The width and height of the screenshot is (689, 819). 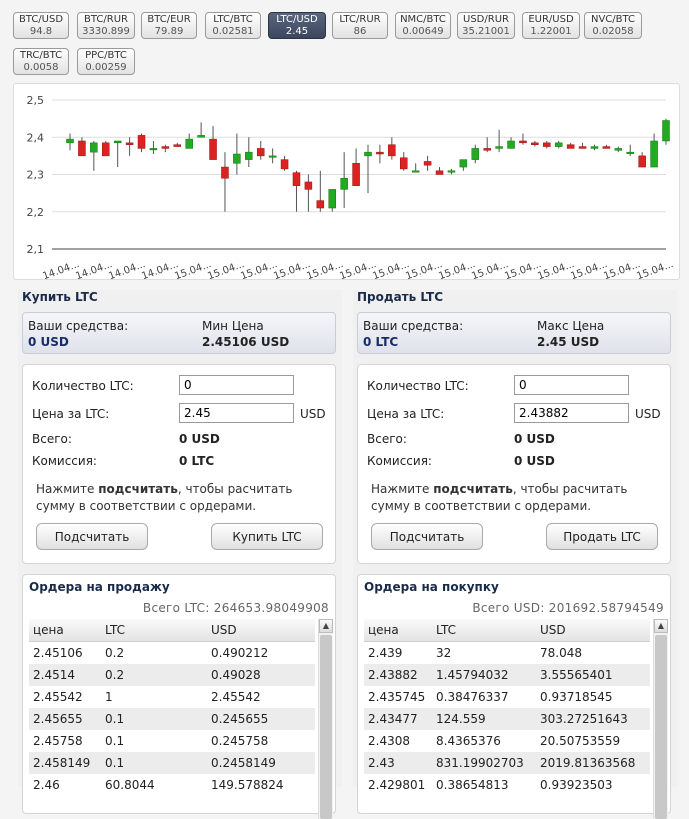 What do you see at coordinates (398, 675) in the screenshot?
I see `cell-price: 2.43882` at bounding box center [398, 675].